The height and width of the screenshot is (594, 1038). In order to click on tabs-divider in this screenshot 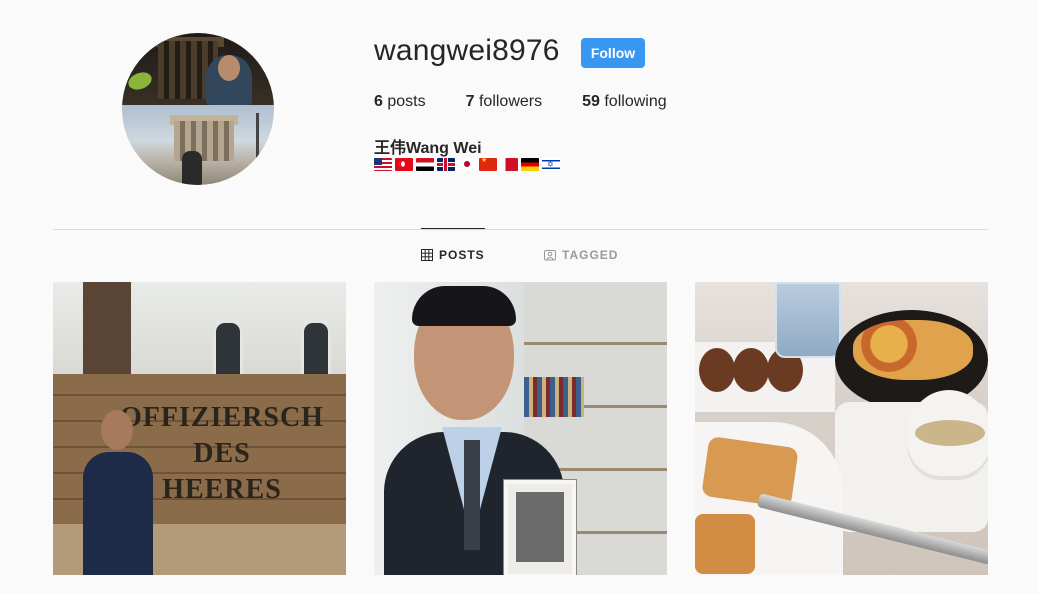, I will do `click(520, 229)`.